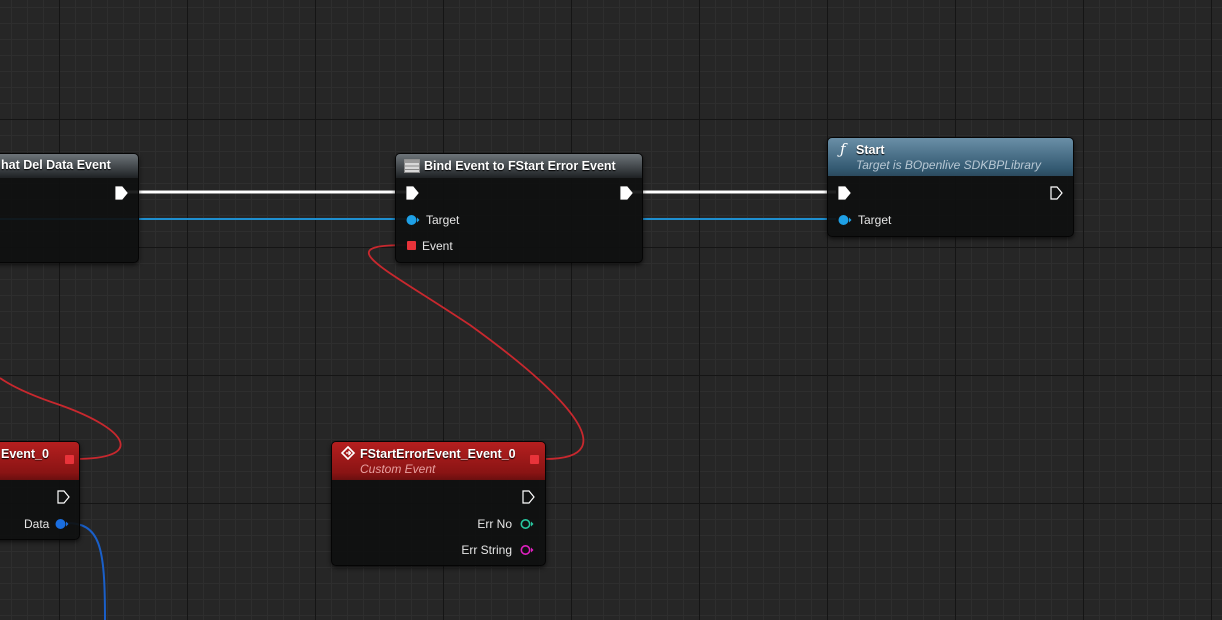  What do you see at coordinates (62, 524) in the screenshot?
I see `data-pin` at bounding box center [62, 524].